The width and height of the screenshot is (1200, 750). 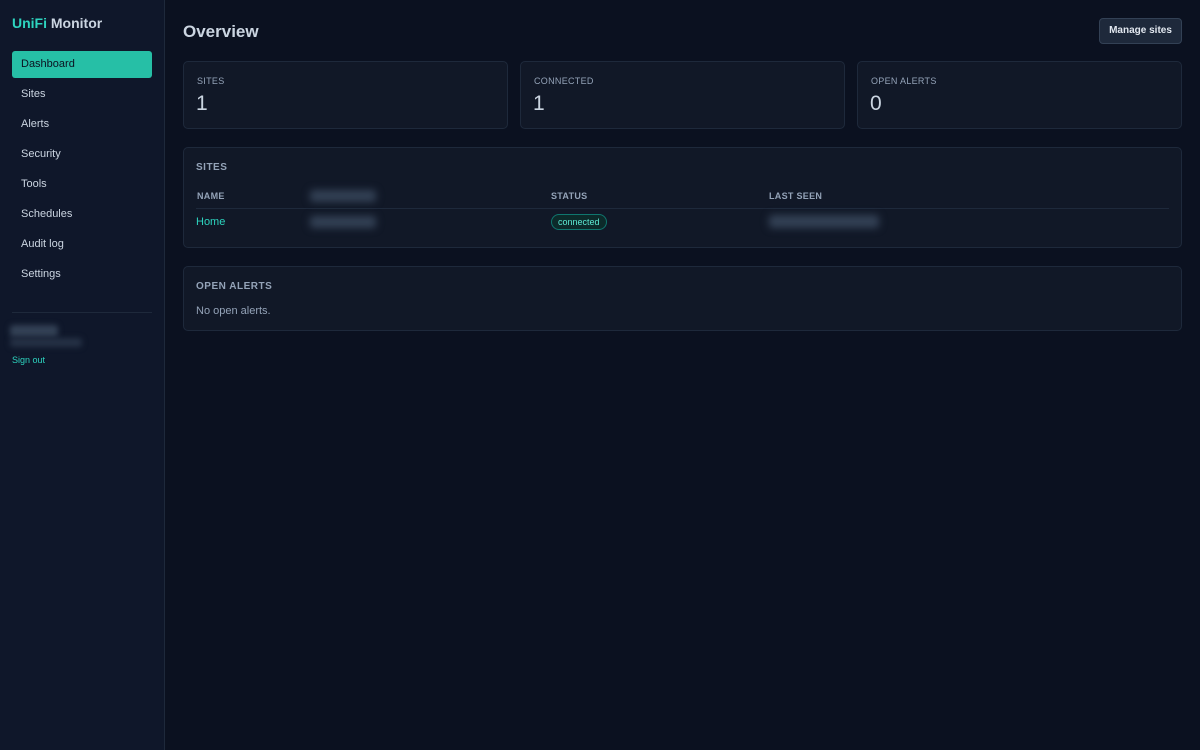 What do you see at coordinates (343, 222) in the screenshot?
I see `redacted-site-id` at bounding box center [343, 222].